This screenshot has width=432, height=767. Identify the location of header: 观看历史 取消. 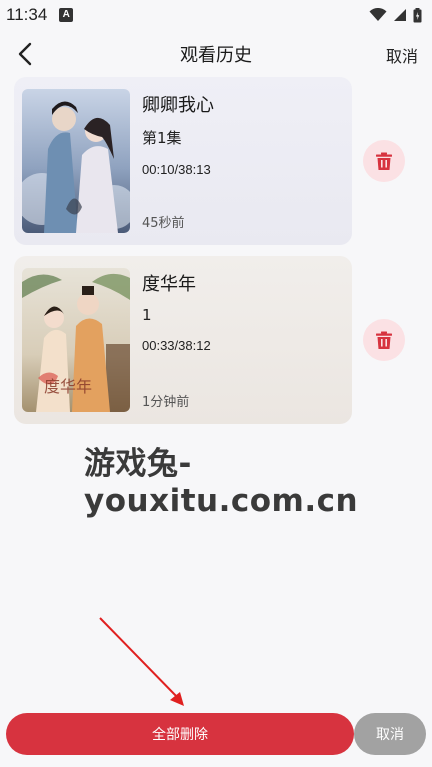
(216, 54).